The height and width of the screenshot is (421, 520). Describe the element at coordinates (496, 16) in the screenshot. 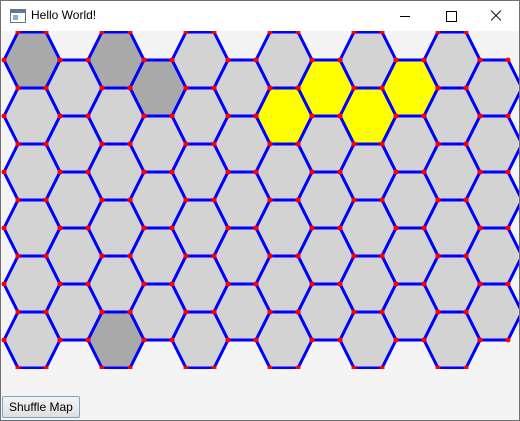

I see `close-button` at that location.